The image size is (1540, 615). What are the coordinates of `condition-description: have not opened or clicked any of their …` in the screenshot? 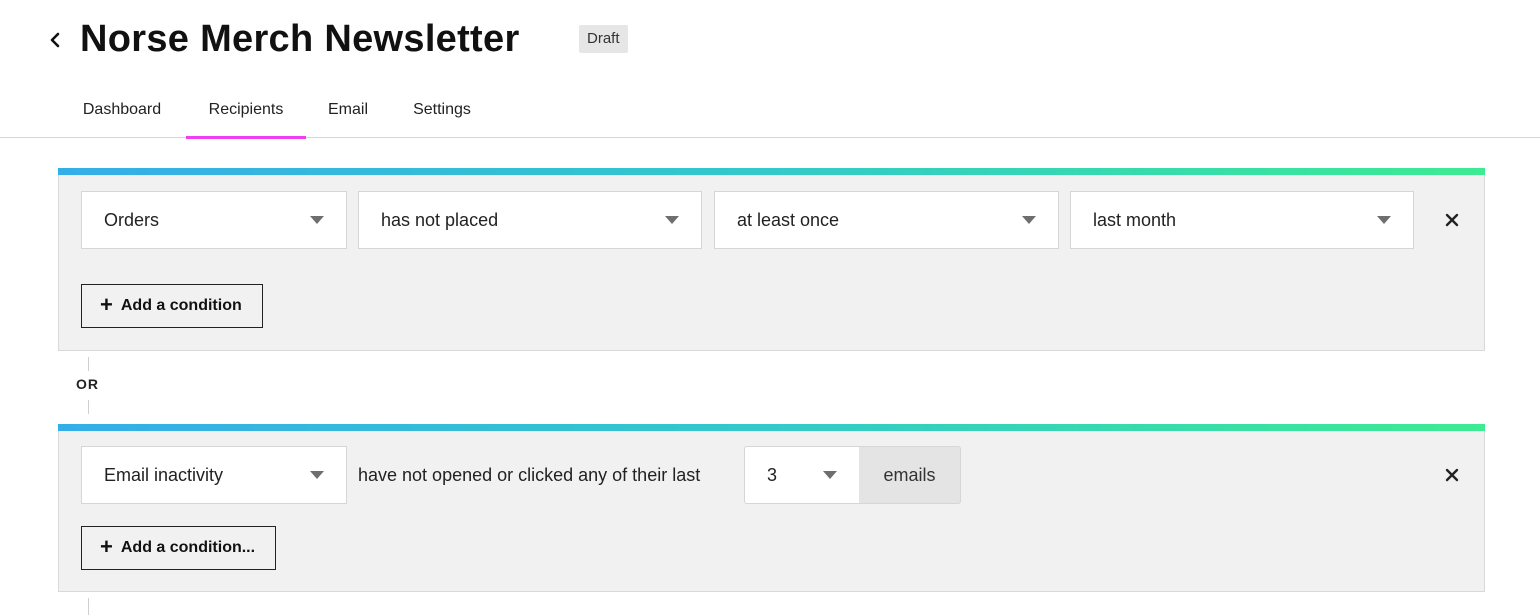 It's located at (529, 475).